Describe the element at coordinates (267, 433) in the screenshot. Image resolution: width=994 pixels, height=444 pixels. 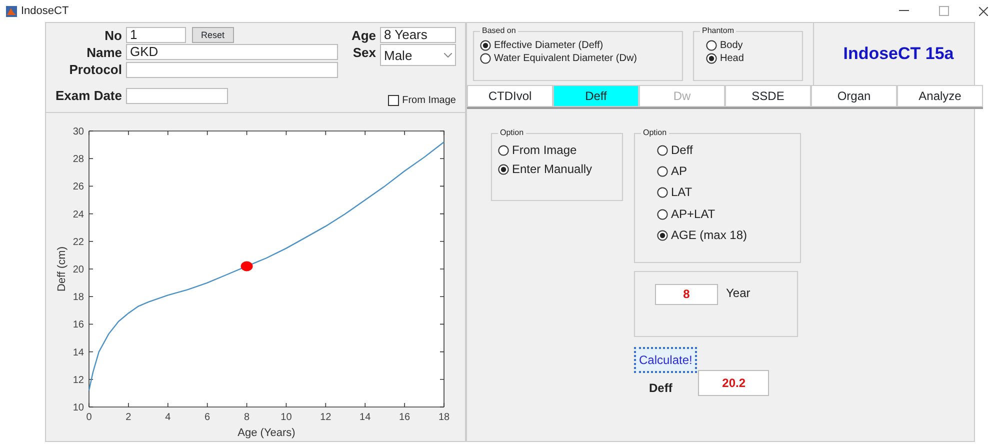
I see `axis-label: Age (Years)` at that location.